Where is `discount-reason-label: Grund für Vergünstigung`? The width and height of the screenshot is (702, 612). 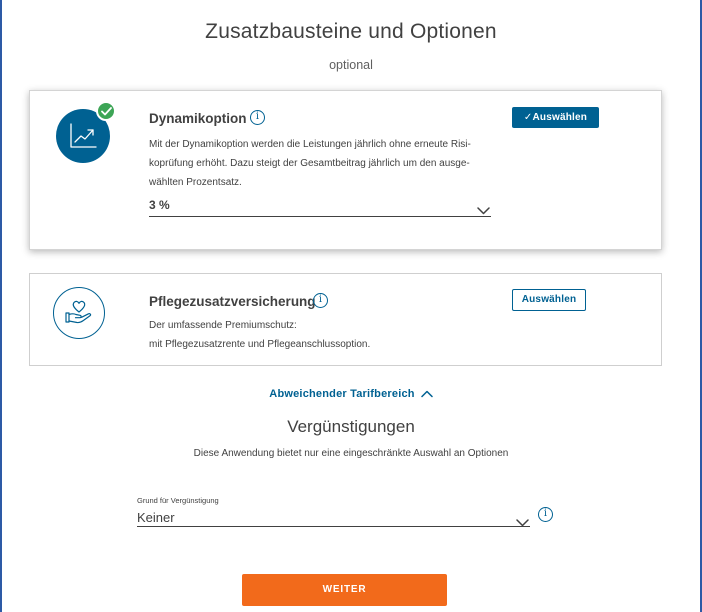 discount-reason-label: Grund für Vergünstigung is located at coordinates (178, 500).